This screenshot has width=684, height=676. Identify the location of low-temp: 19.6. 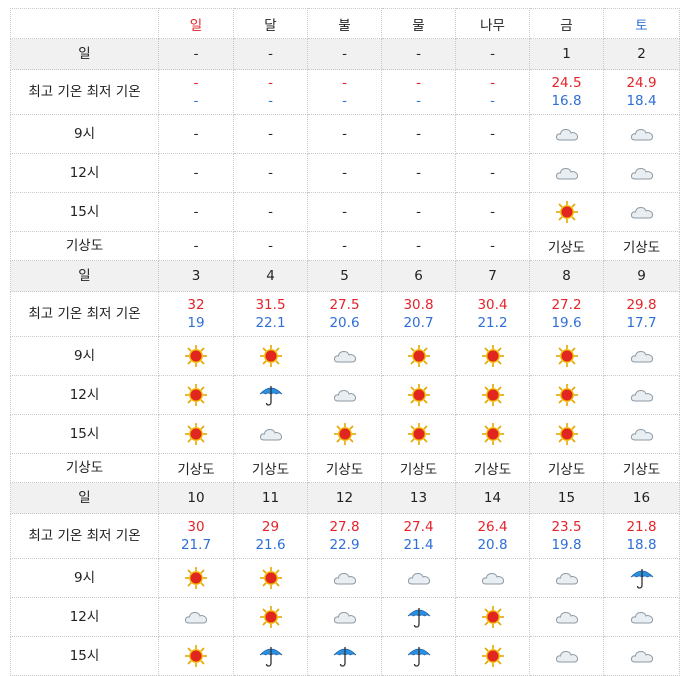
(566, 323).